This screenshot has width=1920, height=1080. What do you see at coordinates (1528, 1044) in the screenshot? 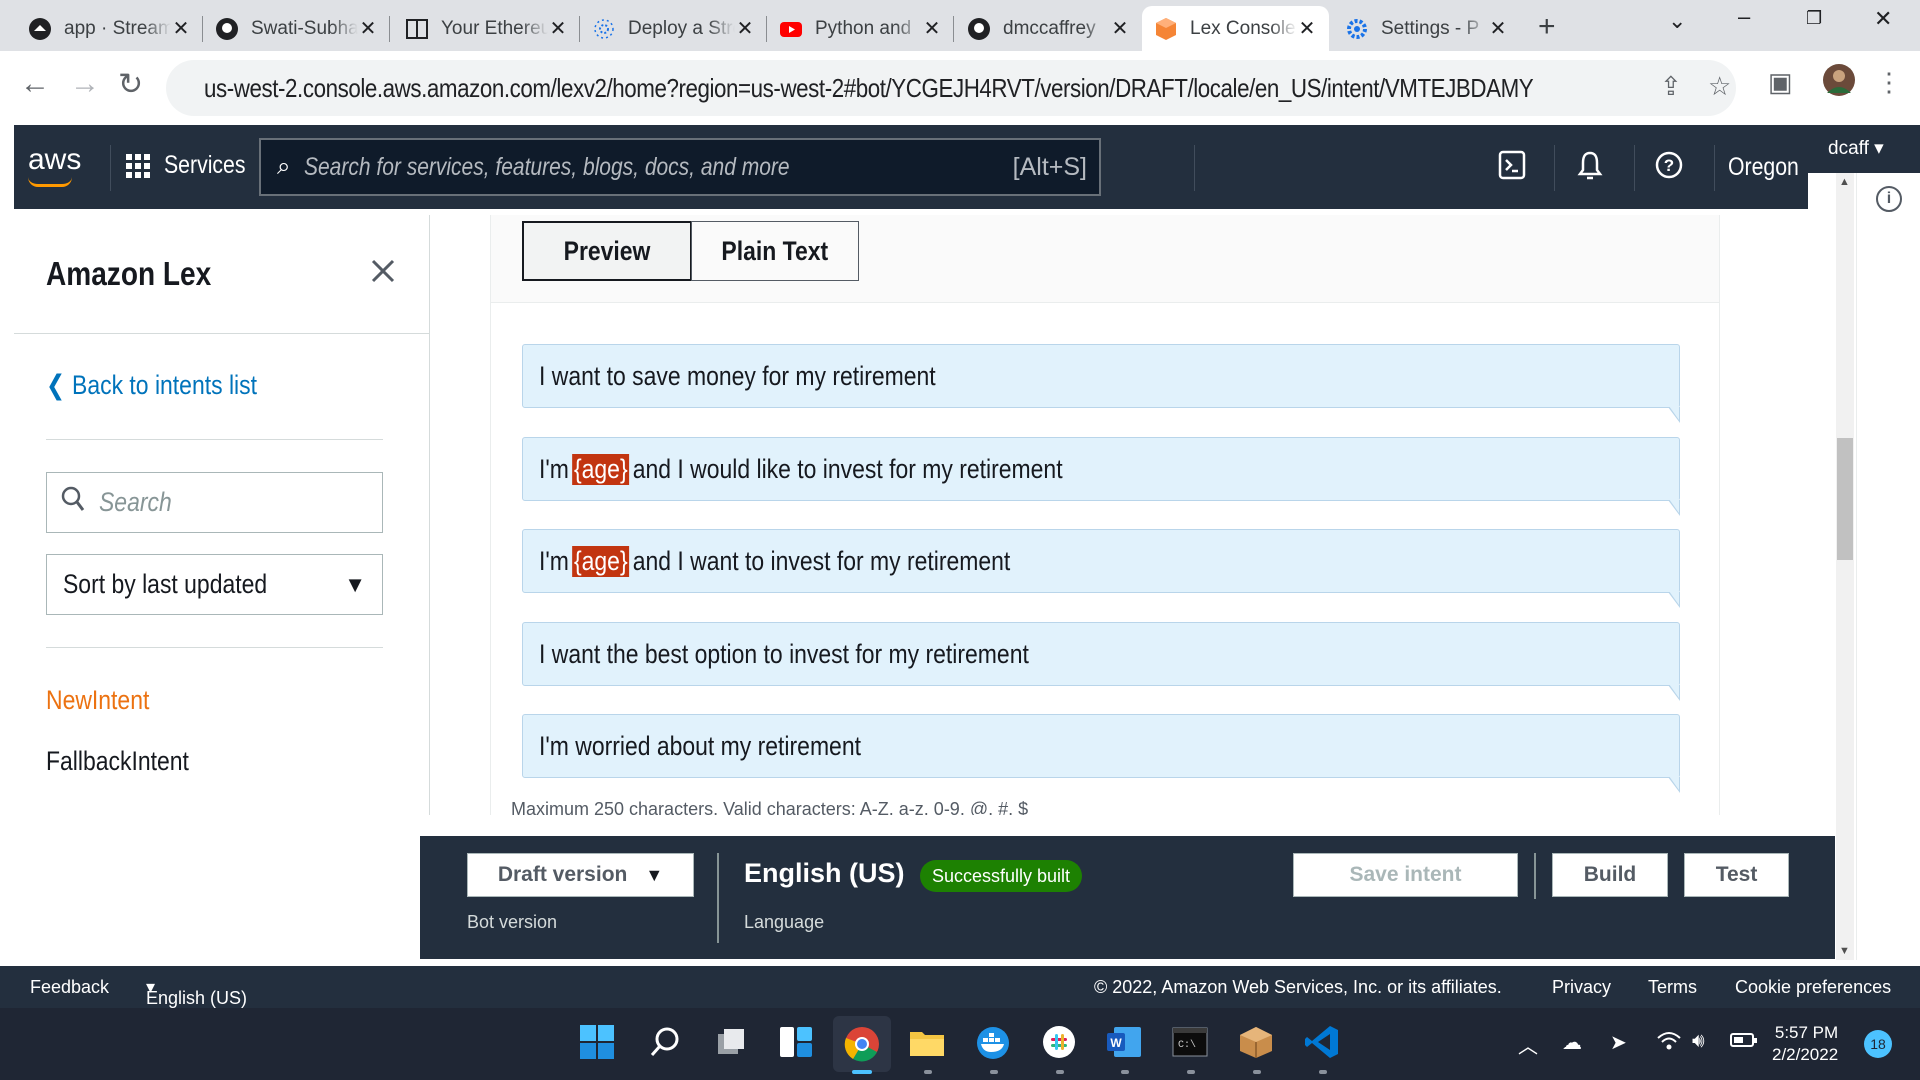
I see `chevron-up-icon: ︿` at bounding box center [1528, 1044].